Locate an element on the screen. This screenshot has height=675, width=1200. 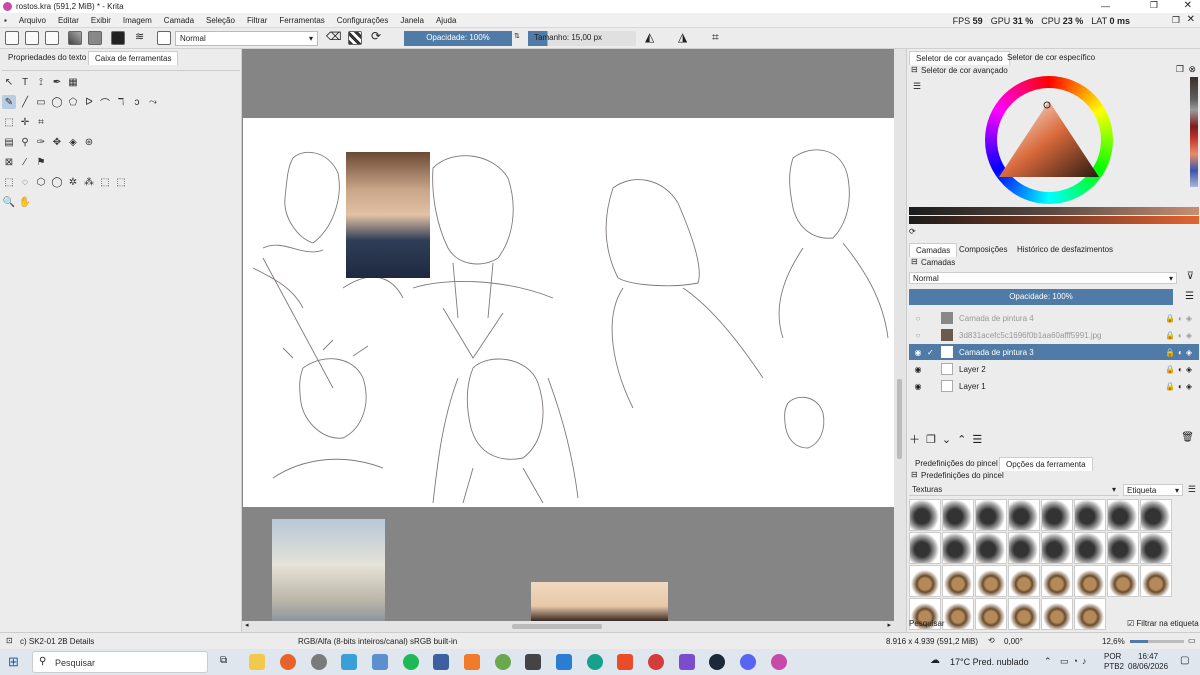
colorize-mask-icon: ✑ is located at coordinates (41, 142).